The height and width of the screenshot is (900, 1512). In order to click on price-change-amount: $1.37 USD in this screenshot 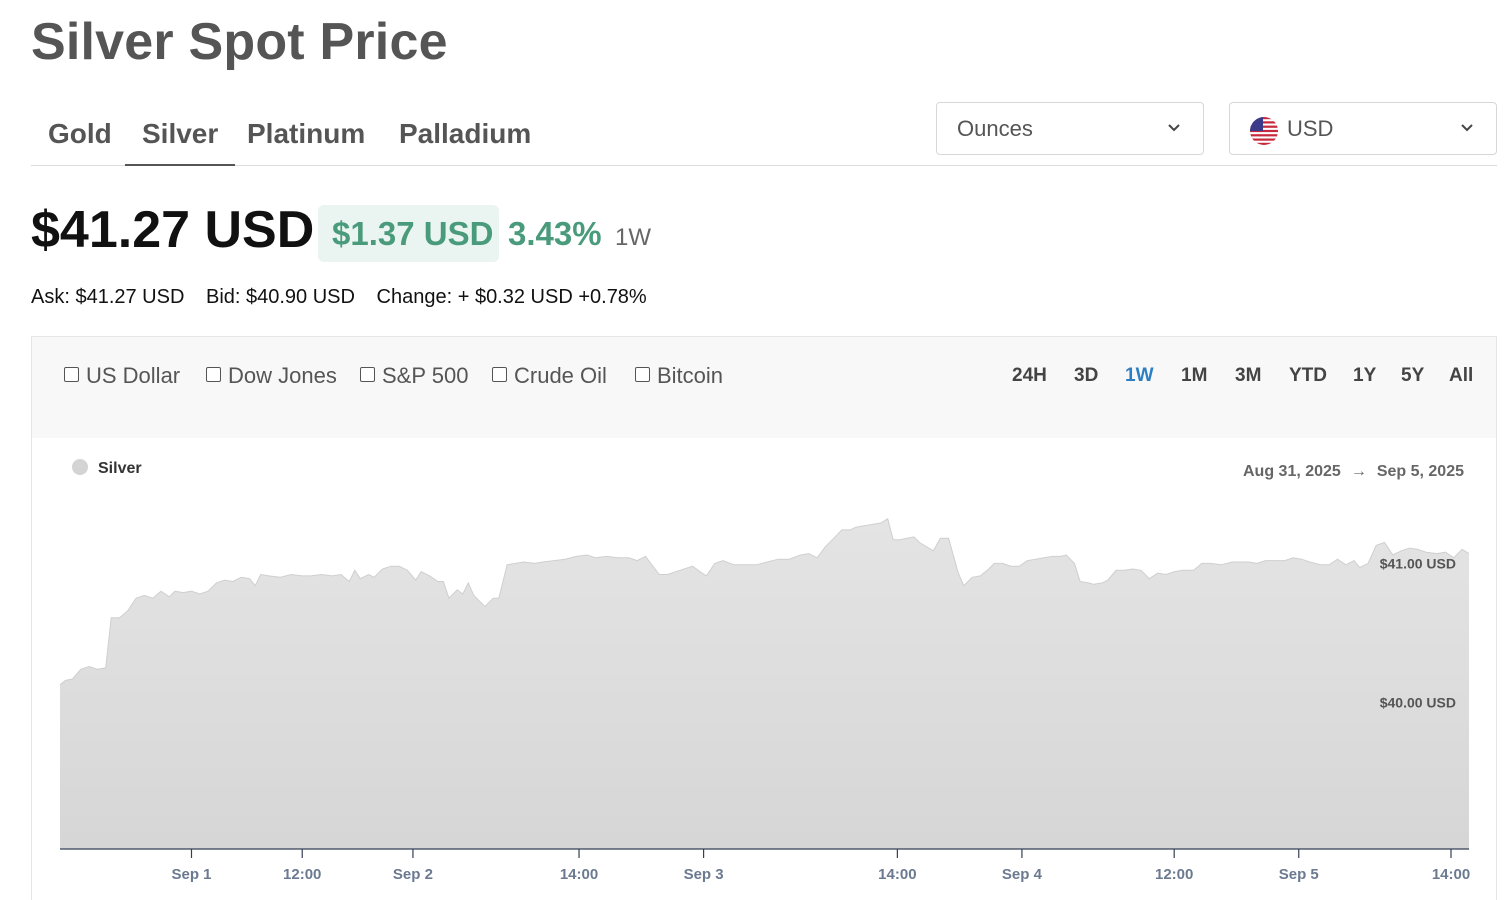, I will do `click(413, 233)`.